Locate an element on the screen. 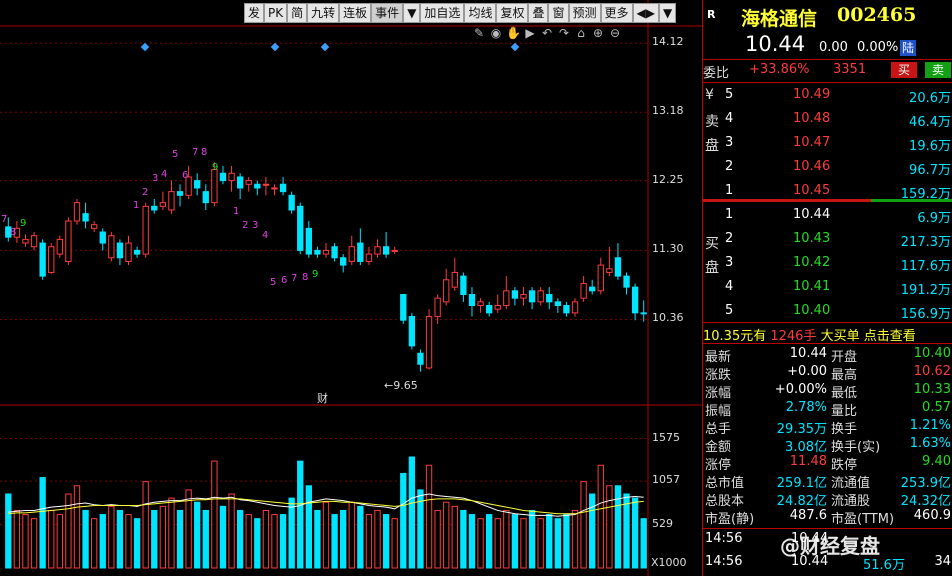 This screenshot has height=576, width=952. event-marker-cai: 财 is located at coordinates (322, 398).